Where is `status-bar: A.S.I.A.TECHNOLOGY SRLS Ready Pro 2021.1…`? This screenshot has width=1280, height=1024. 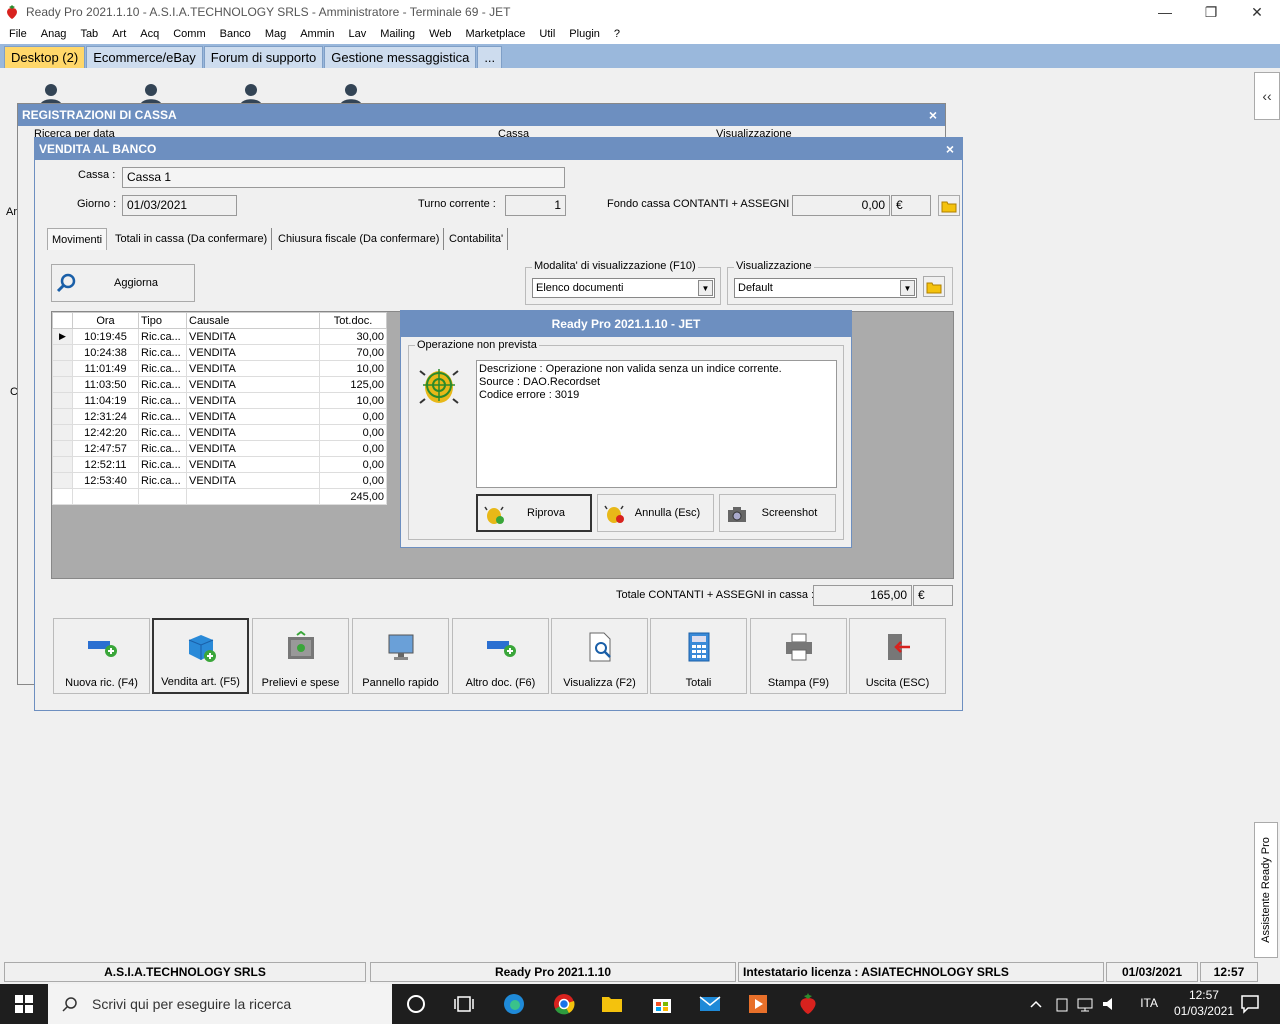
status-bar: A.S.I.A.TECHNOLOGY SRLS Ready Pro 2021.1… is located at coordinates (640, 972).